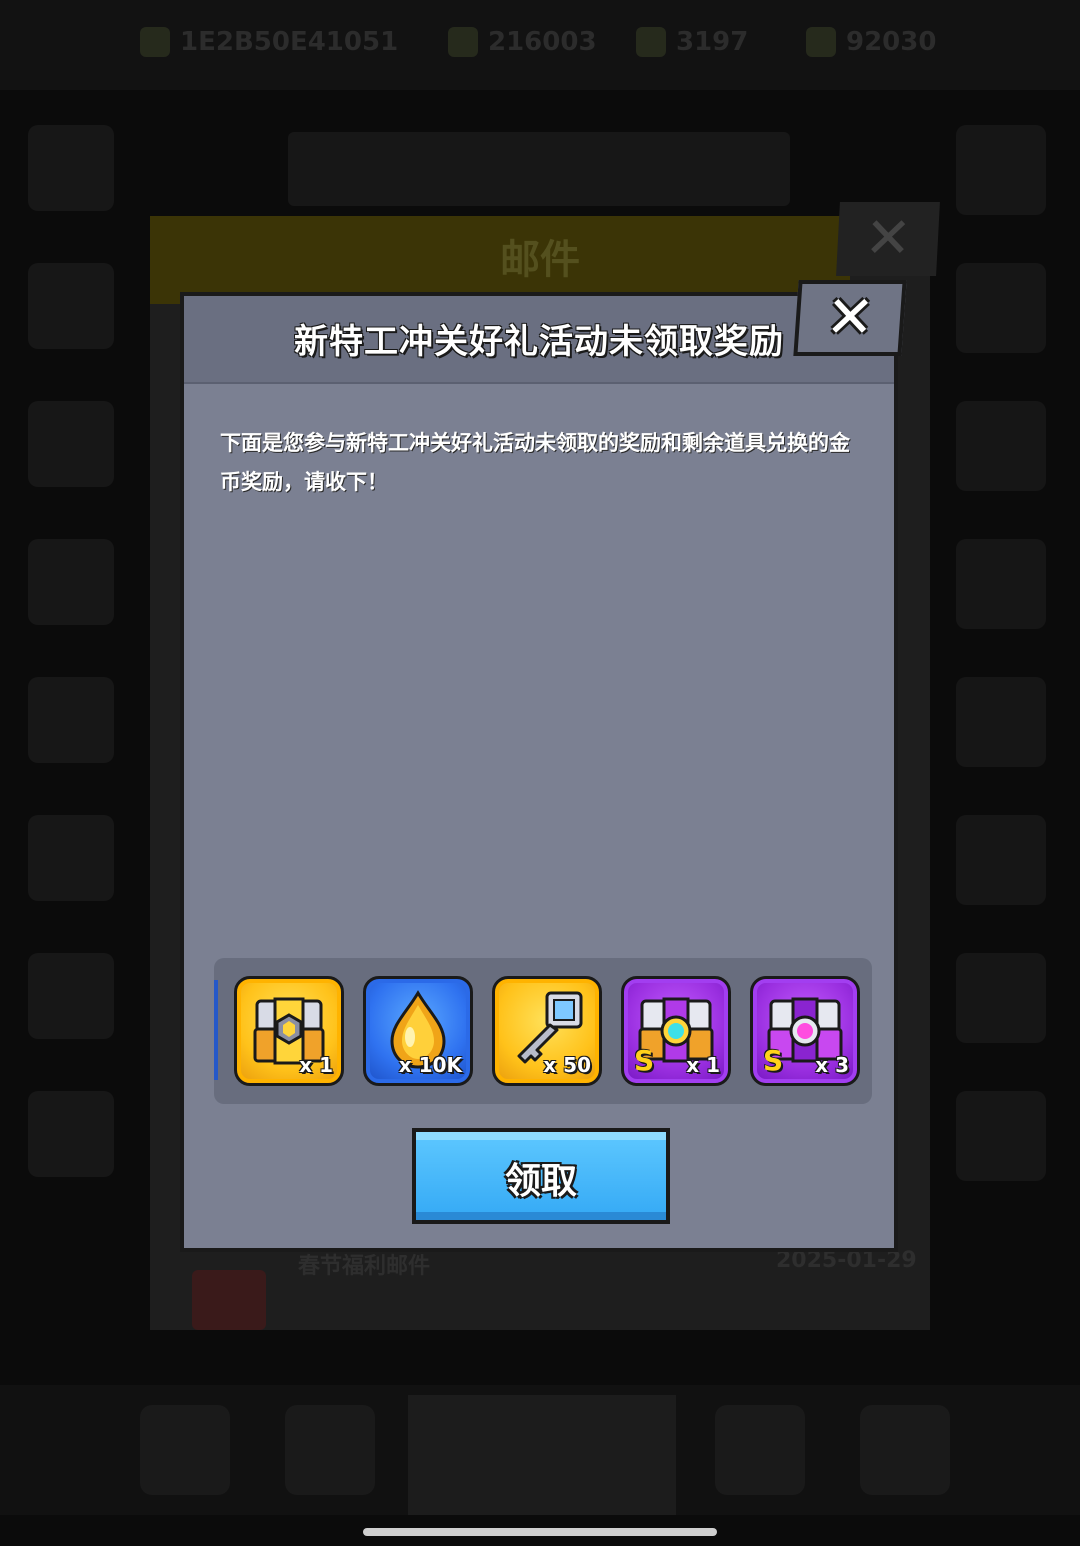 The height and width of the screenshot is (1546, 1080). Describe the element at coordinates (760, 1450) in the screenshot. I see `nav-guild-icon` at that location.